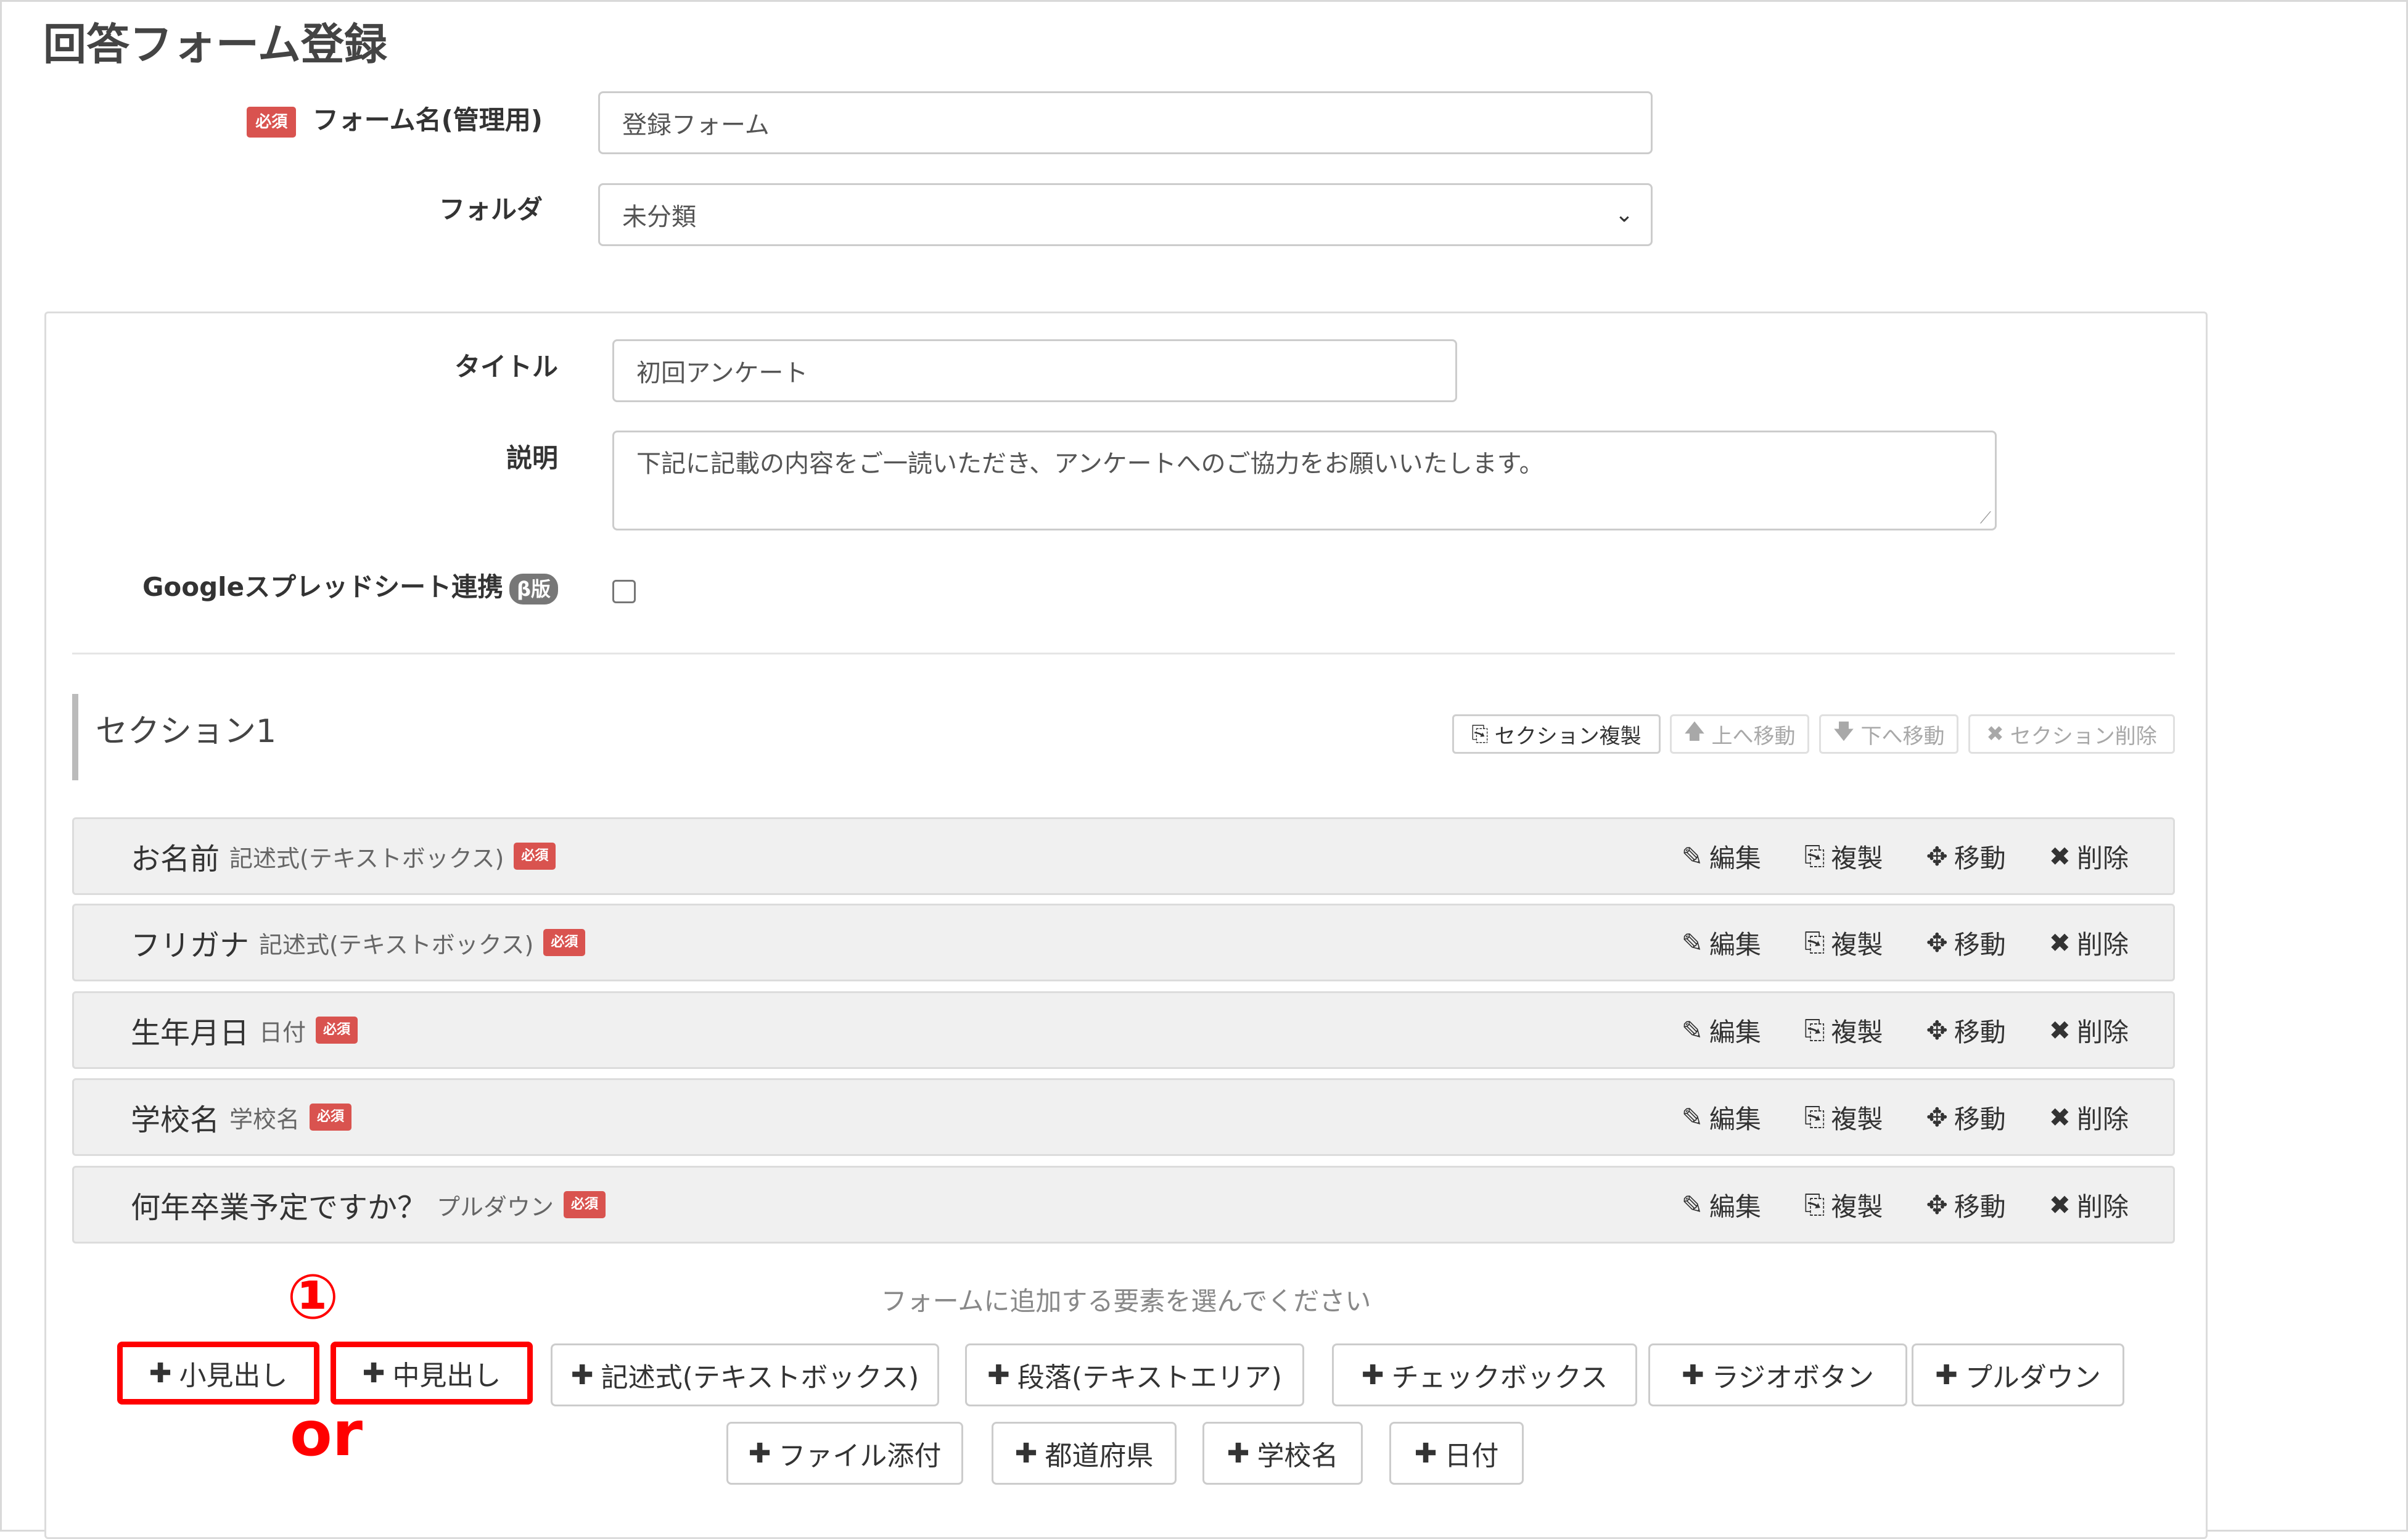 This screenshot has height=1539, width=2408. Describe the element at coordinates (2072, 734) in the screenshot. I see `section-delete-button: ✖ セクション削除` at that location.